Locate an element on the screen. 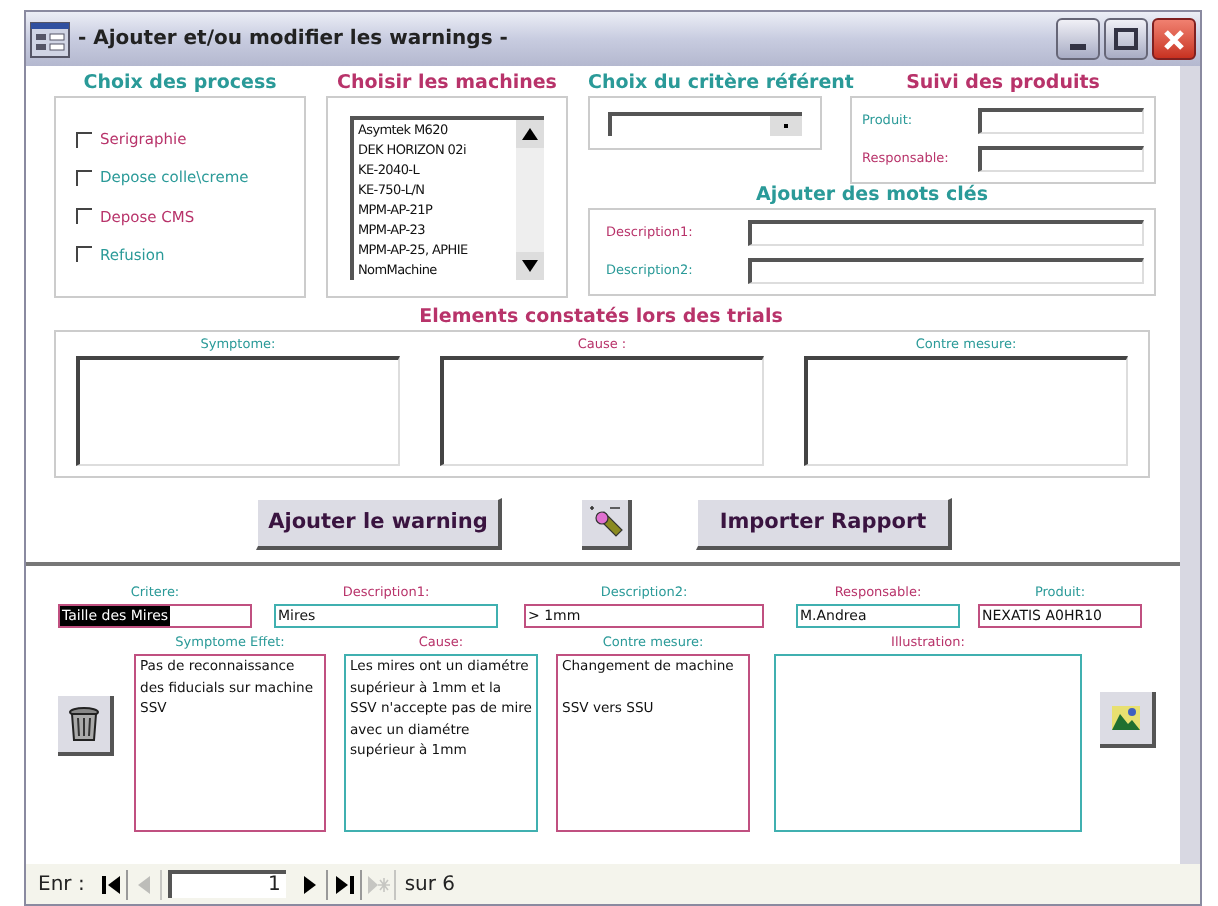 The image size is (1218, 906). section-heading: Ajouter des mots clés is located at coordinates (872, 196).